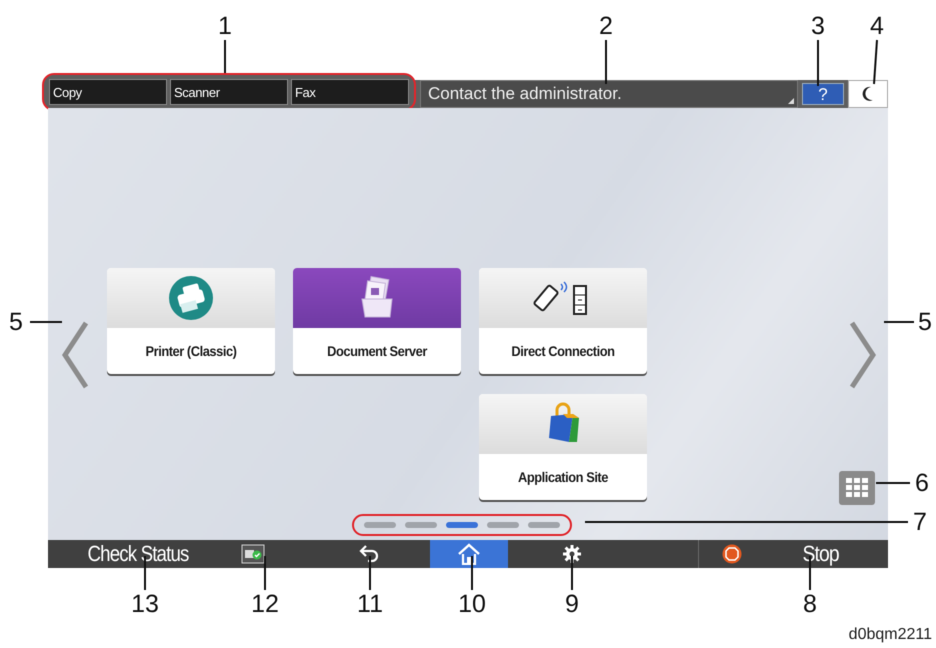  I want to click on callout-number: 2, so click(606, 26).